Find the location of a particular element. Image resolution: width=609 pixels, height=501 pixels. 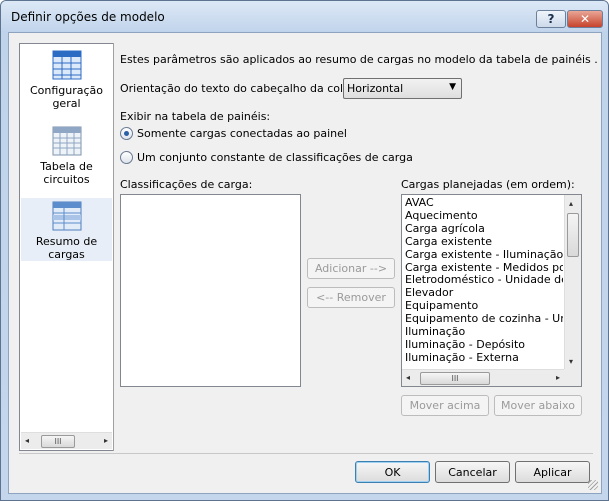

show-in-panel-label: Exibir na tabela de painéis: is located at coordinates (195, 116).